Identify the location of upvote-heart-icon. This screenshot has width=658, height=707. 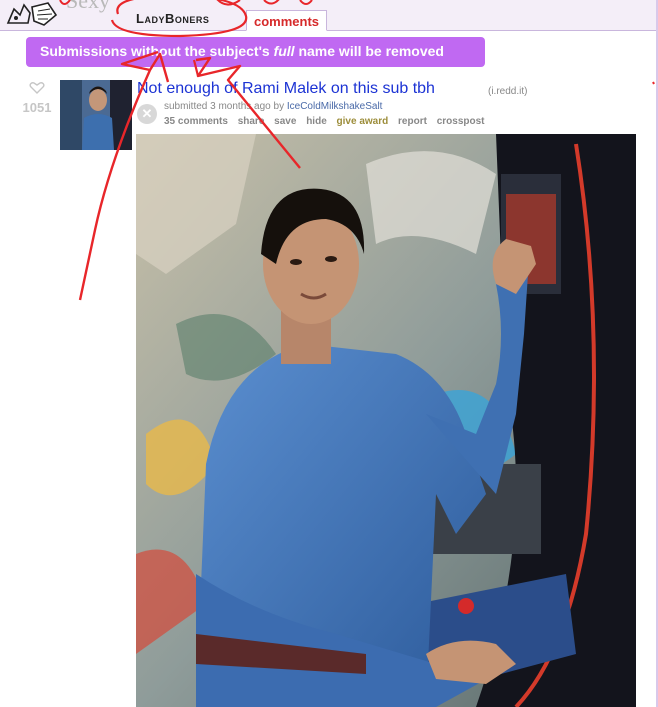
(37, 88).